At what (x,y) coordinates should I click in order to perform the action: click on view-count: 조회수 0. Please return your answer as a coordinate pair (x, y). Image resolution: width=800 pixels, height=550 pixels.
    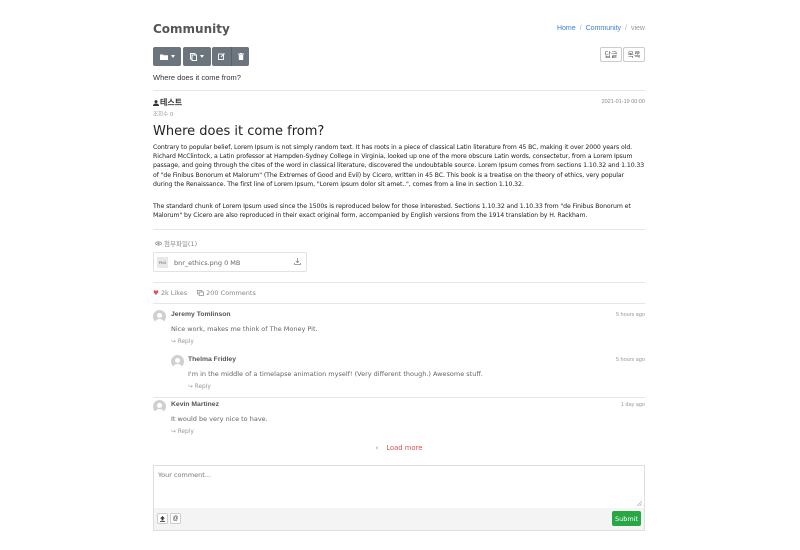
    Looking at the image, I should click on (163, 115).